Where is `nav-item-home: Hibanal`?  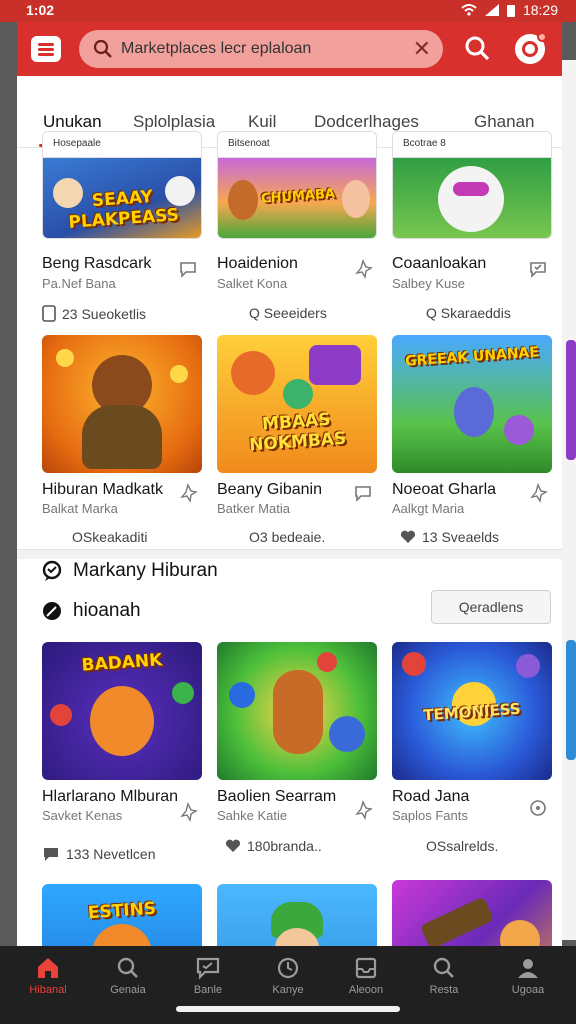
nav-item-home: Hibanal is located at coordinates (48, 976).